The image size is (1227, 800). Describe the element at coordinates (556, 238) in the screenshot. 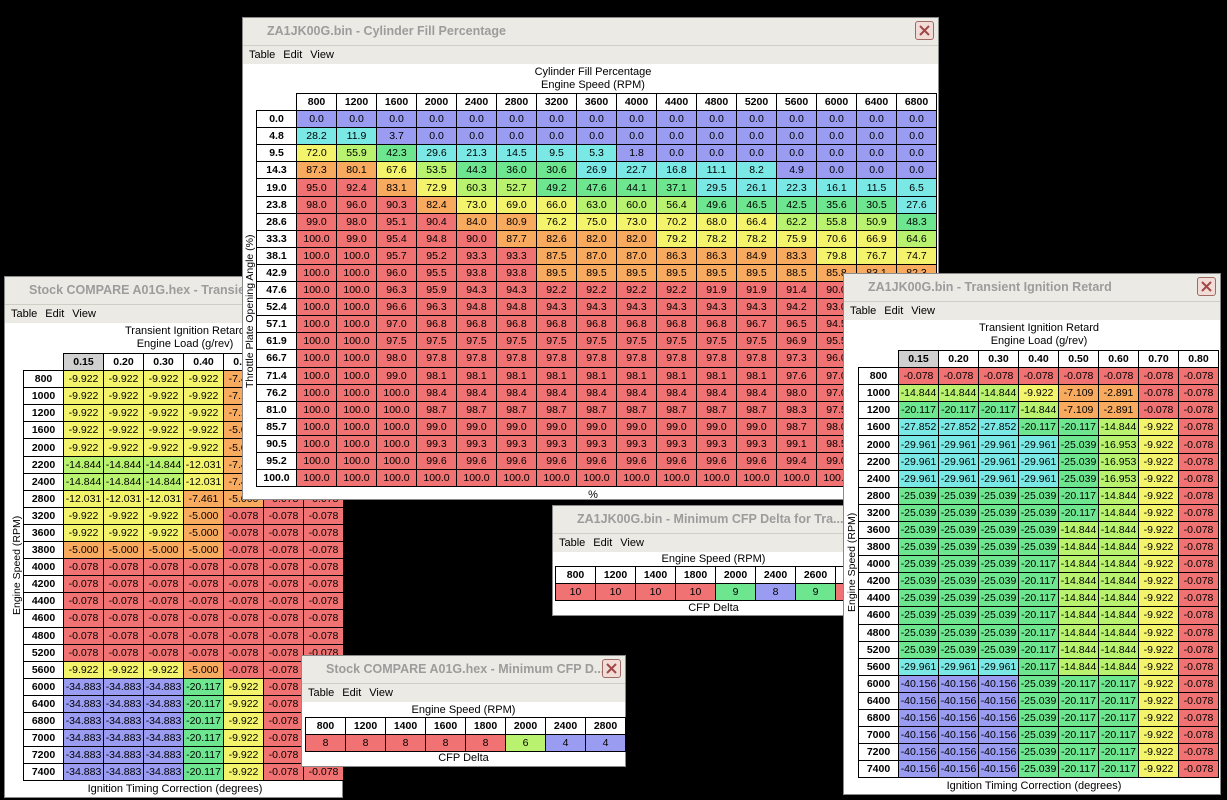

I see `value-cell: 82.6` at that location.